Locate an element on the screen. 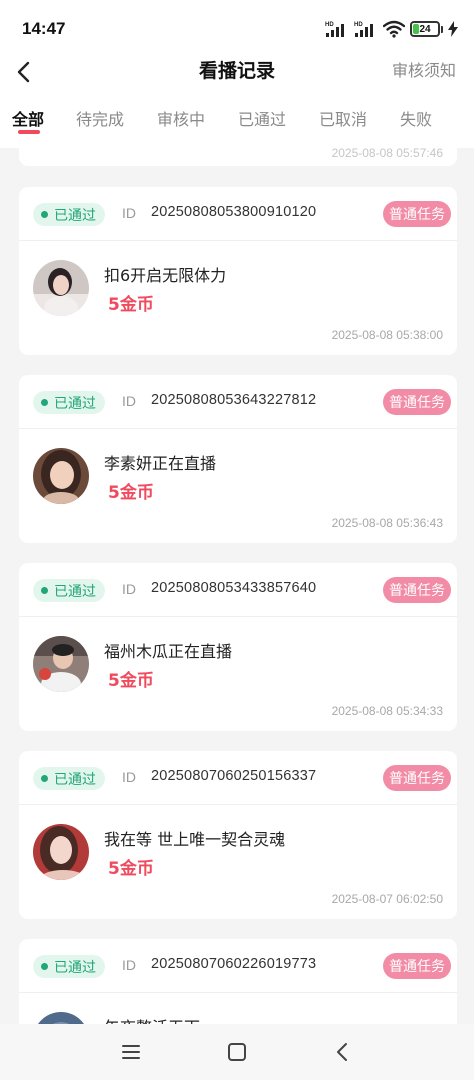 The height and width of the screenshot is (1080, 474). wifi-icon is located at coordinates (394, 29).